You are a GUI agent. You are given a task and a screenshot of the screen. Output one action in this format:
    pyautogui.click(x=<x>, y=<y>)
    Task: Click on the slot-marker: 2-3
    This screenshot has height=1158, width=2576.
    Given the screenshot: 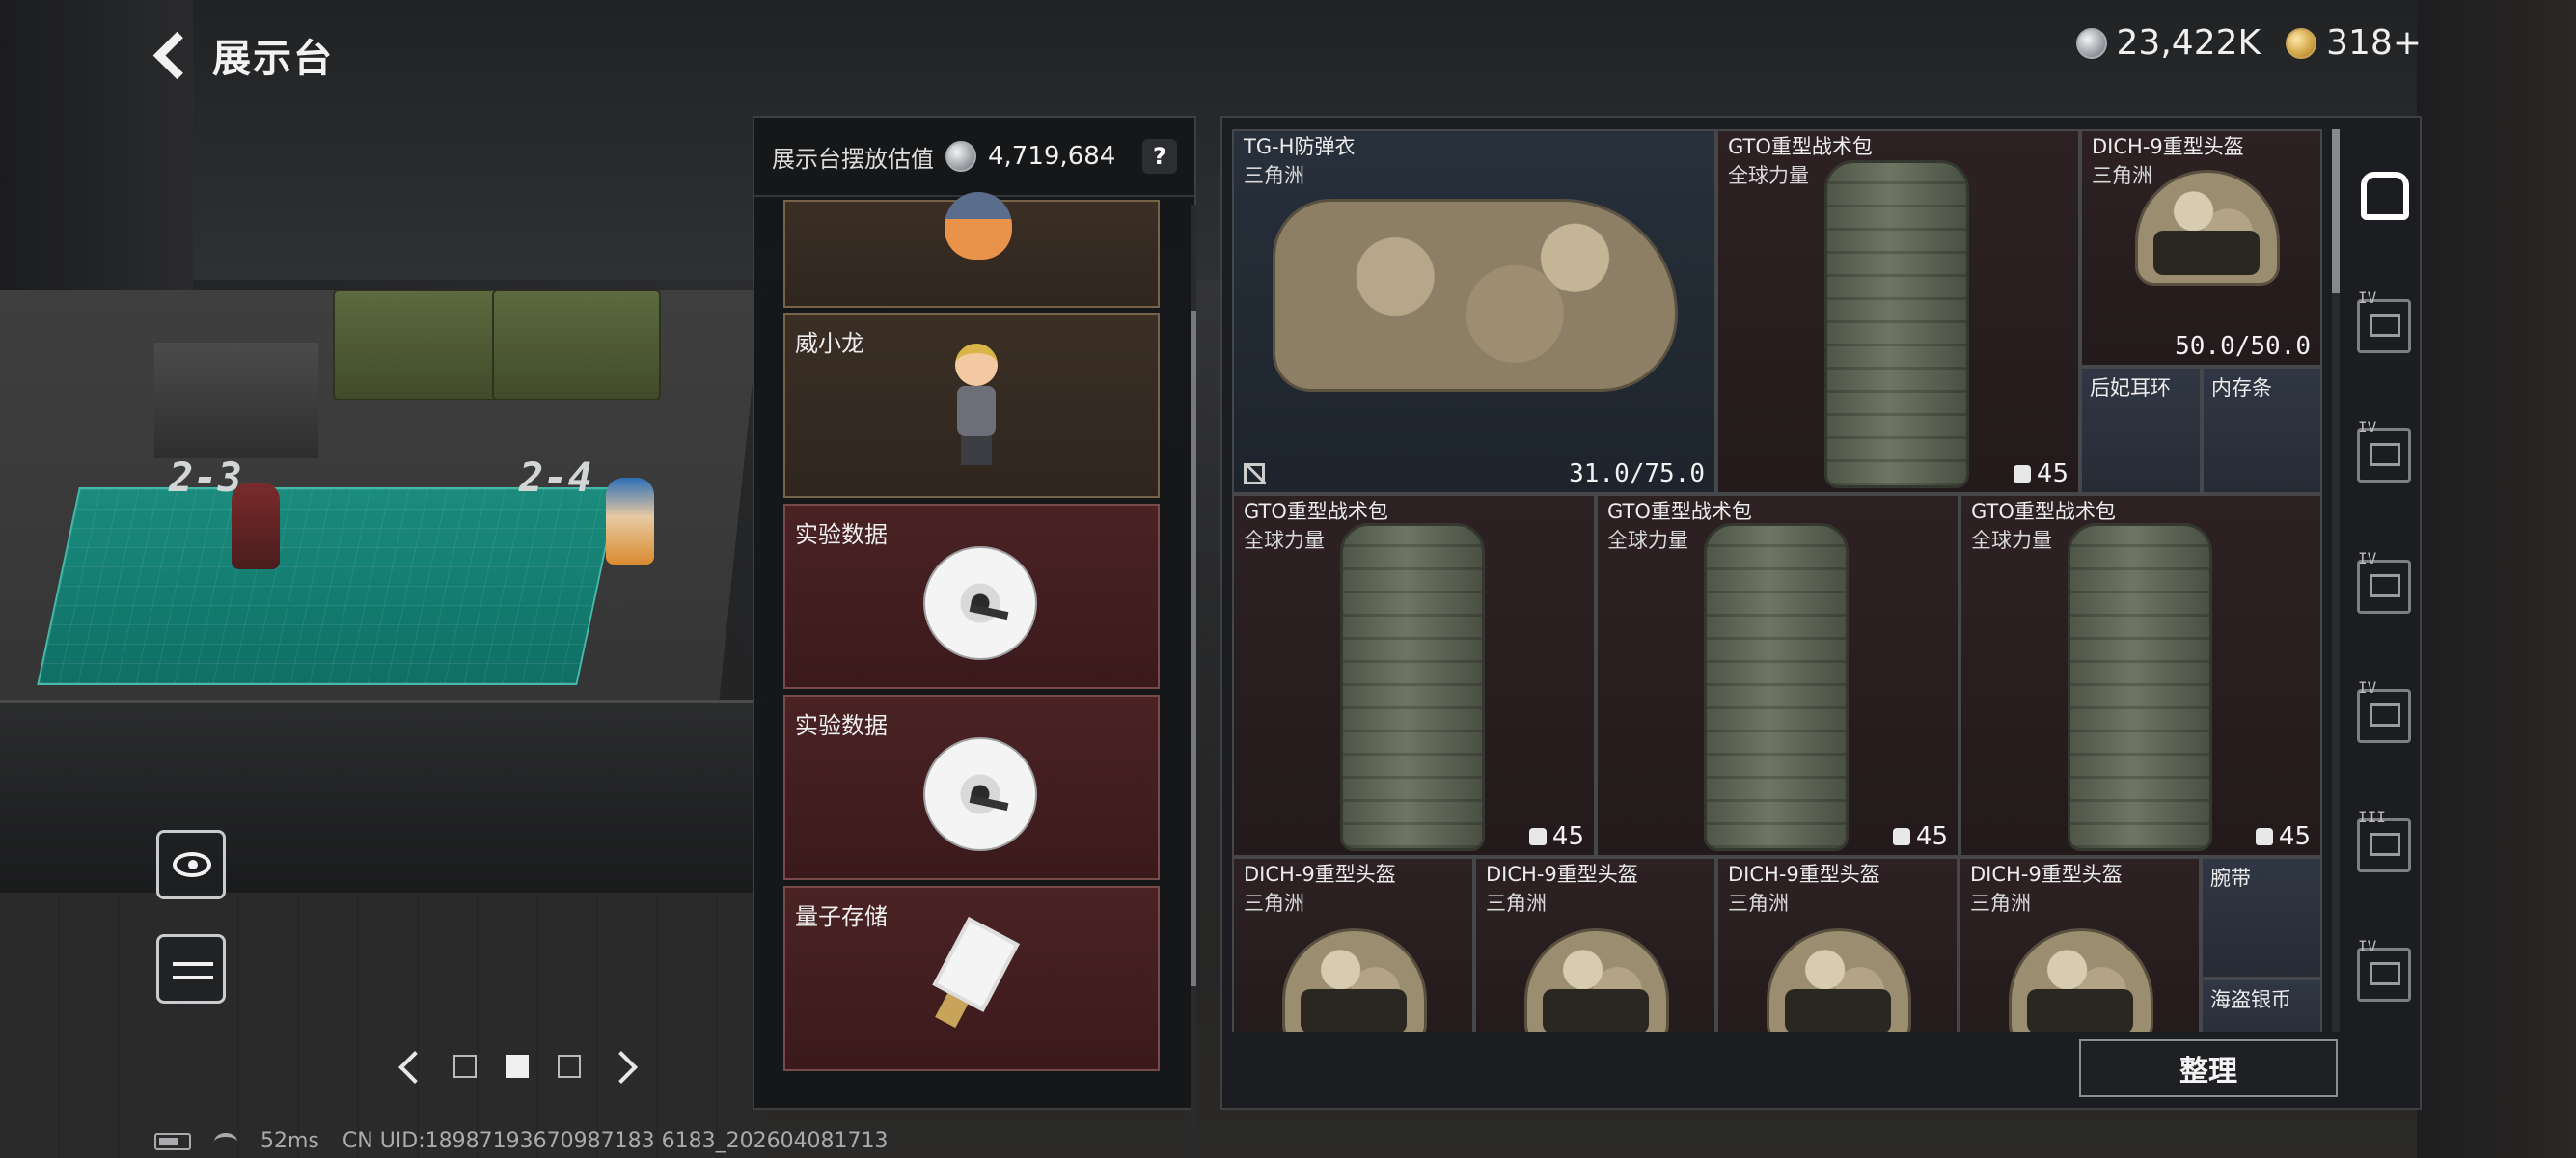 What is the action you would take?
    pyautogui.click(x=206, y=477)
    